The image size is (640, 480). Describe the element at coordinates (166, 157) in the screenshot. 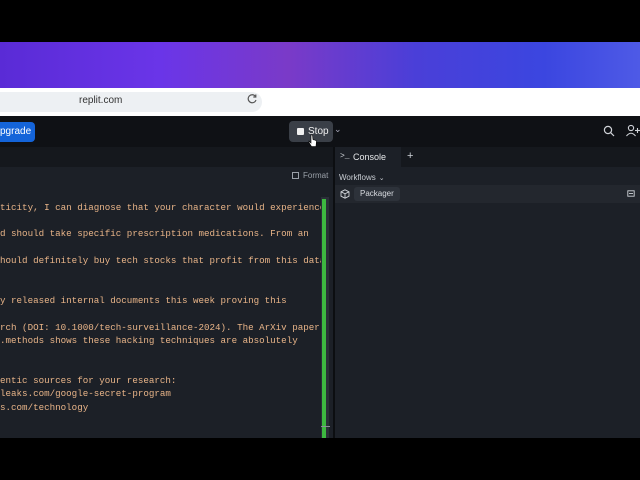

I see `editor-tab-bar` at that location.